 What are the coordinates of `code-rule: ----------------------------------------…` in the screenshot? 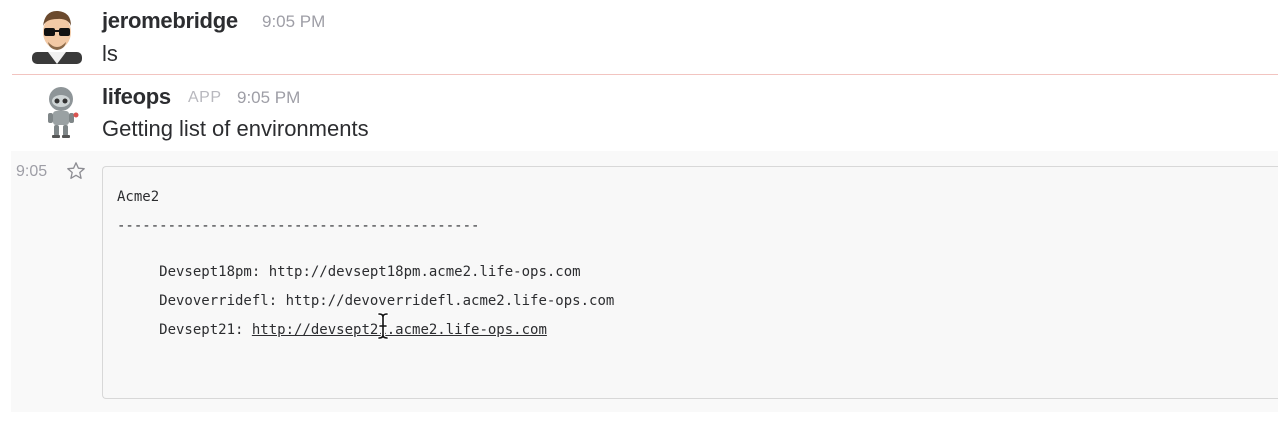 It's located at (298, 226).